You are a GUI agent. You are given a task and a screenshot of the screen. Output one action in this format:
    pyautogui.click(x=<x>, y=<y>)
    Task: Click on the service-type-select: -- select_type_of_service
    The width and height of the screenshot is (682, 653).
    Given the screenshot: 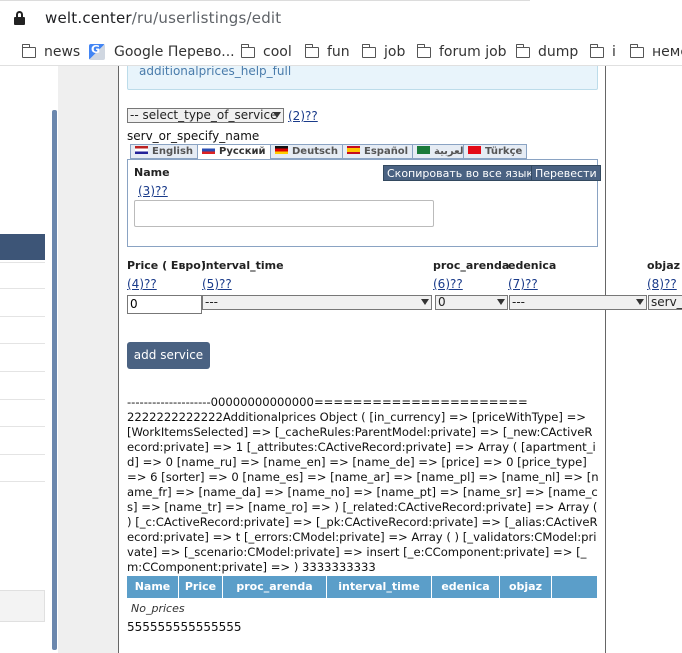 What is the action you would take?
    pyautogui.click(x=205, y=115)
    